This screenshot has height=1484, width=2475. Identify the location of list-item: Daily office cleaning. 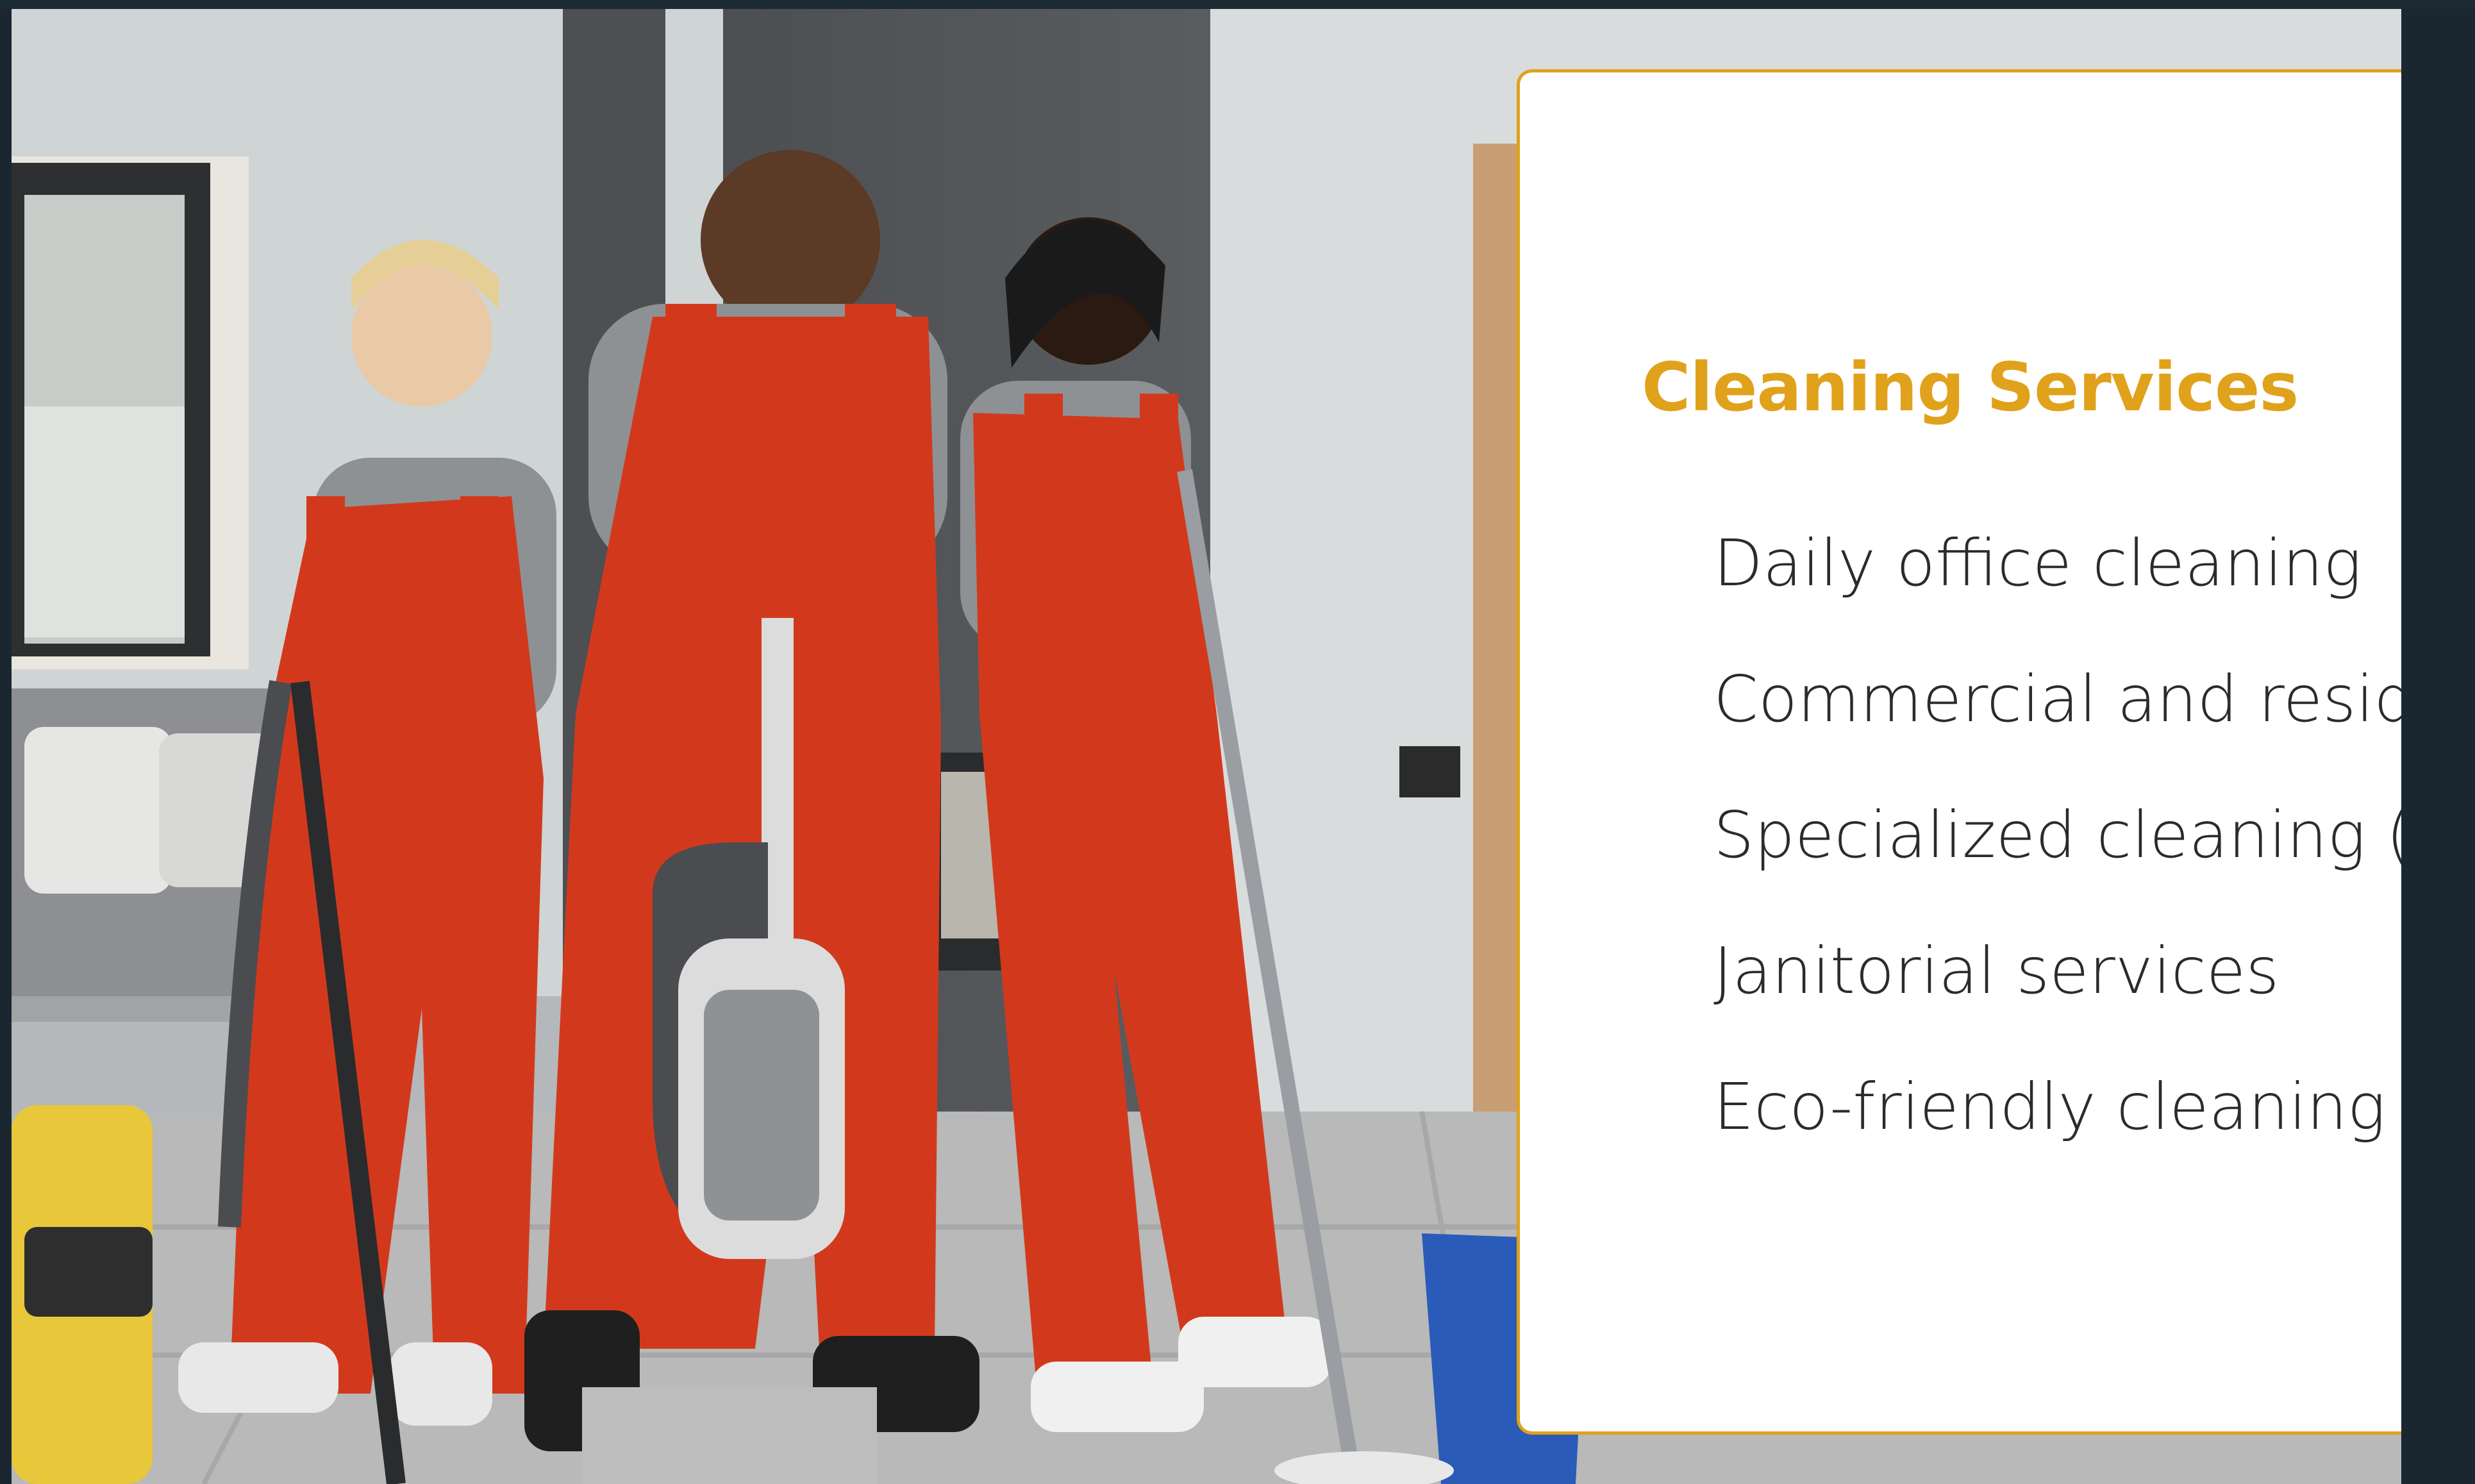
(2038, 563).